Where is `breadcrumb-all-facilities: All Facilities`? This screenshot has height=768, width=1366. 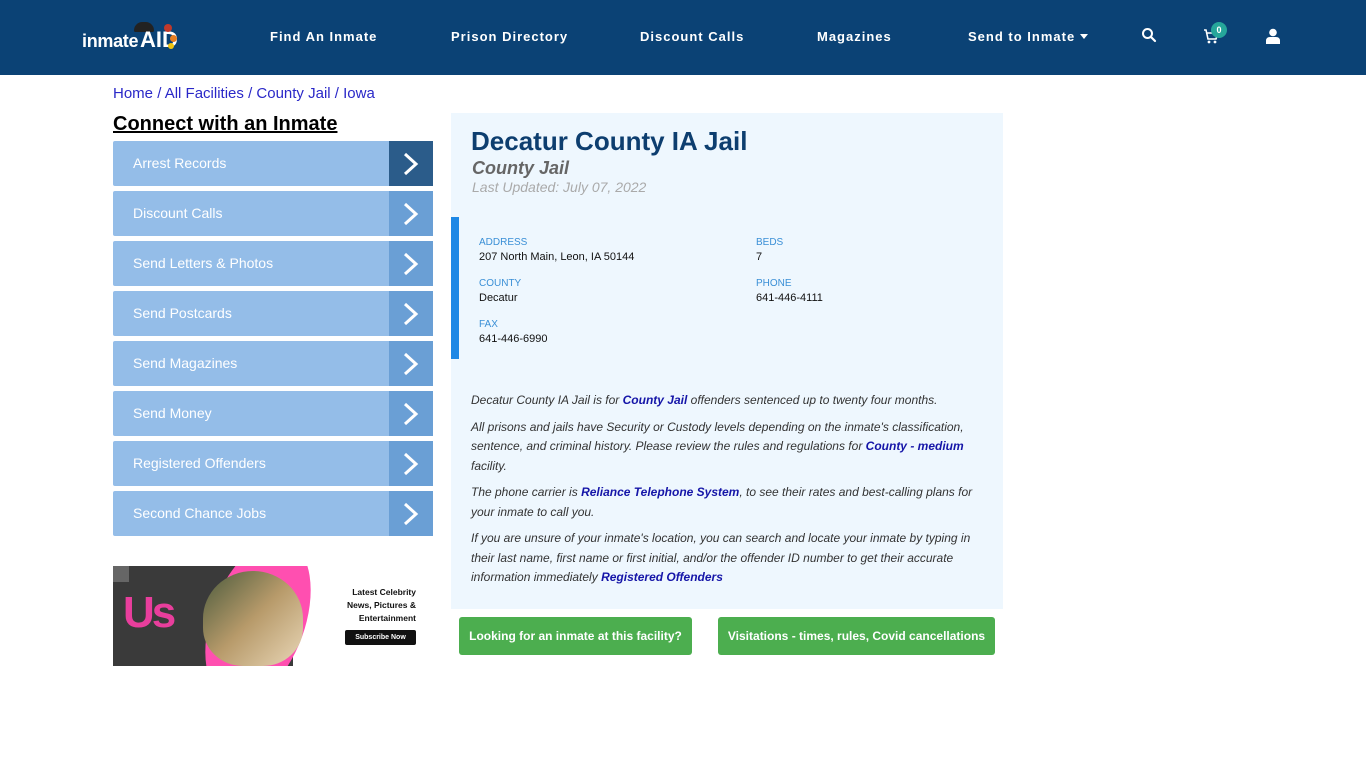 breadcrumb-all-facilities: All Facilities is located at coordinates (204, 93).